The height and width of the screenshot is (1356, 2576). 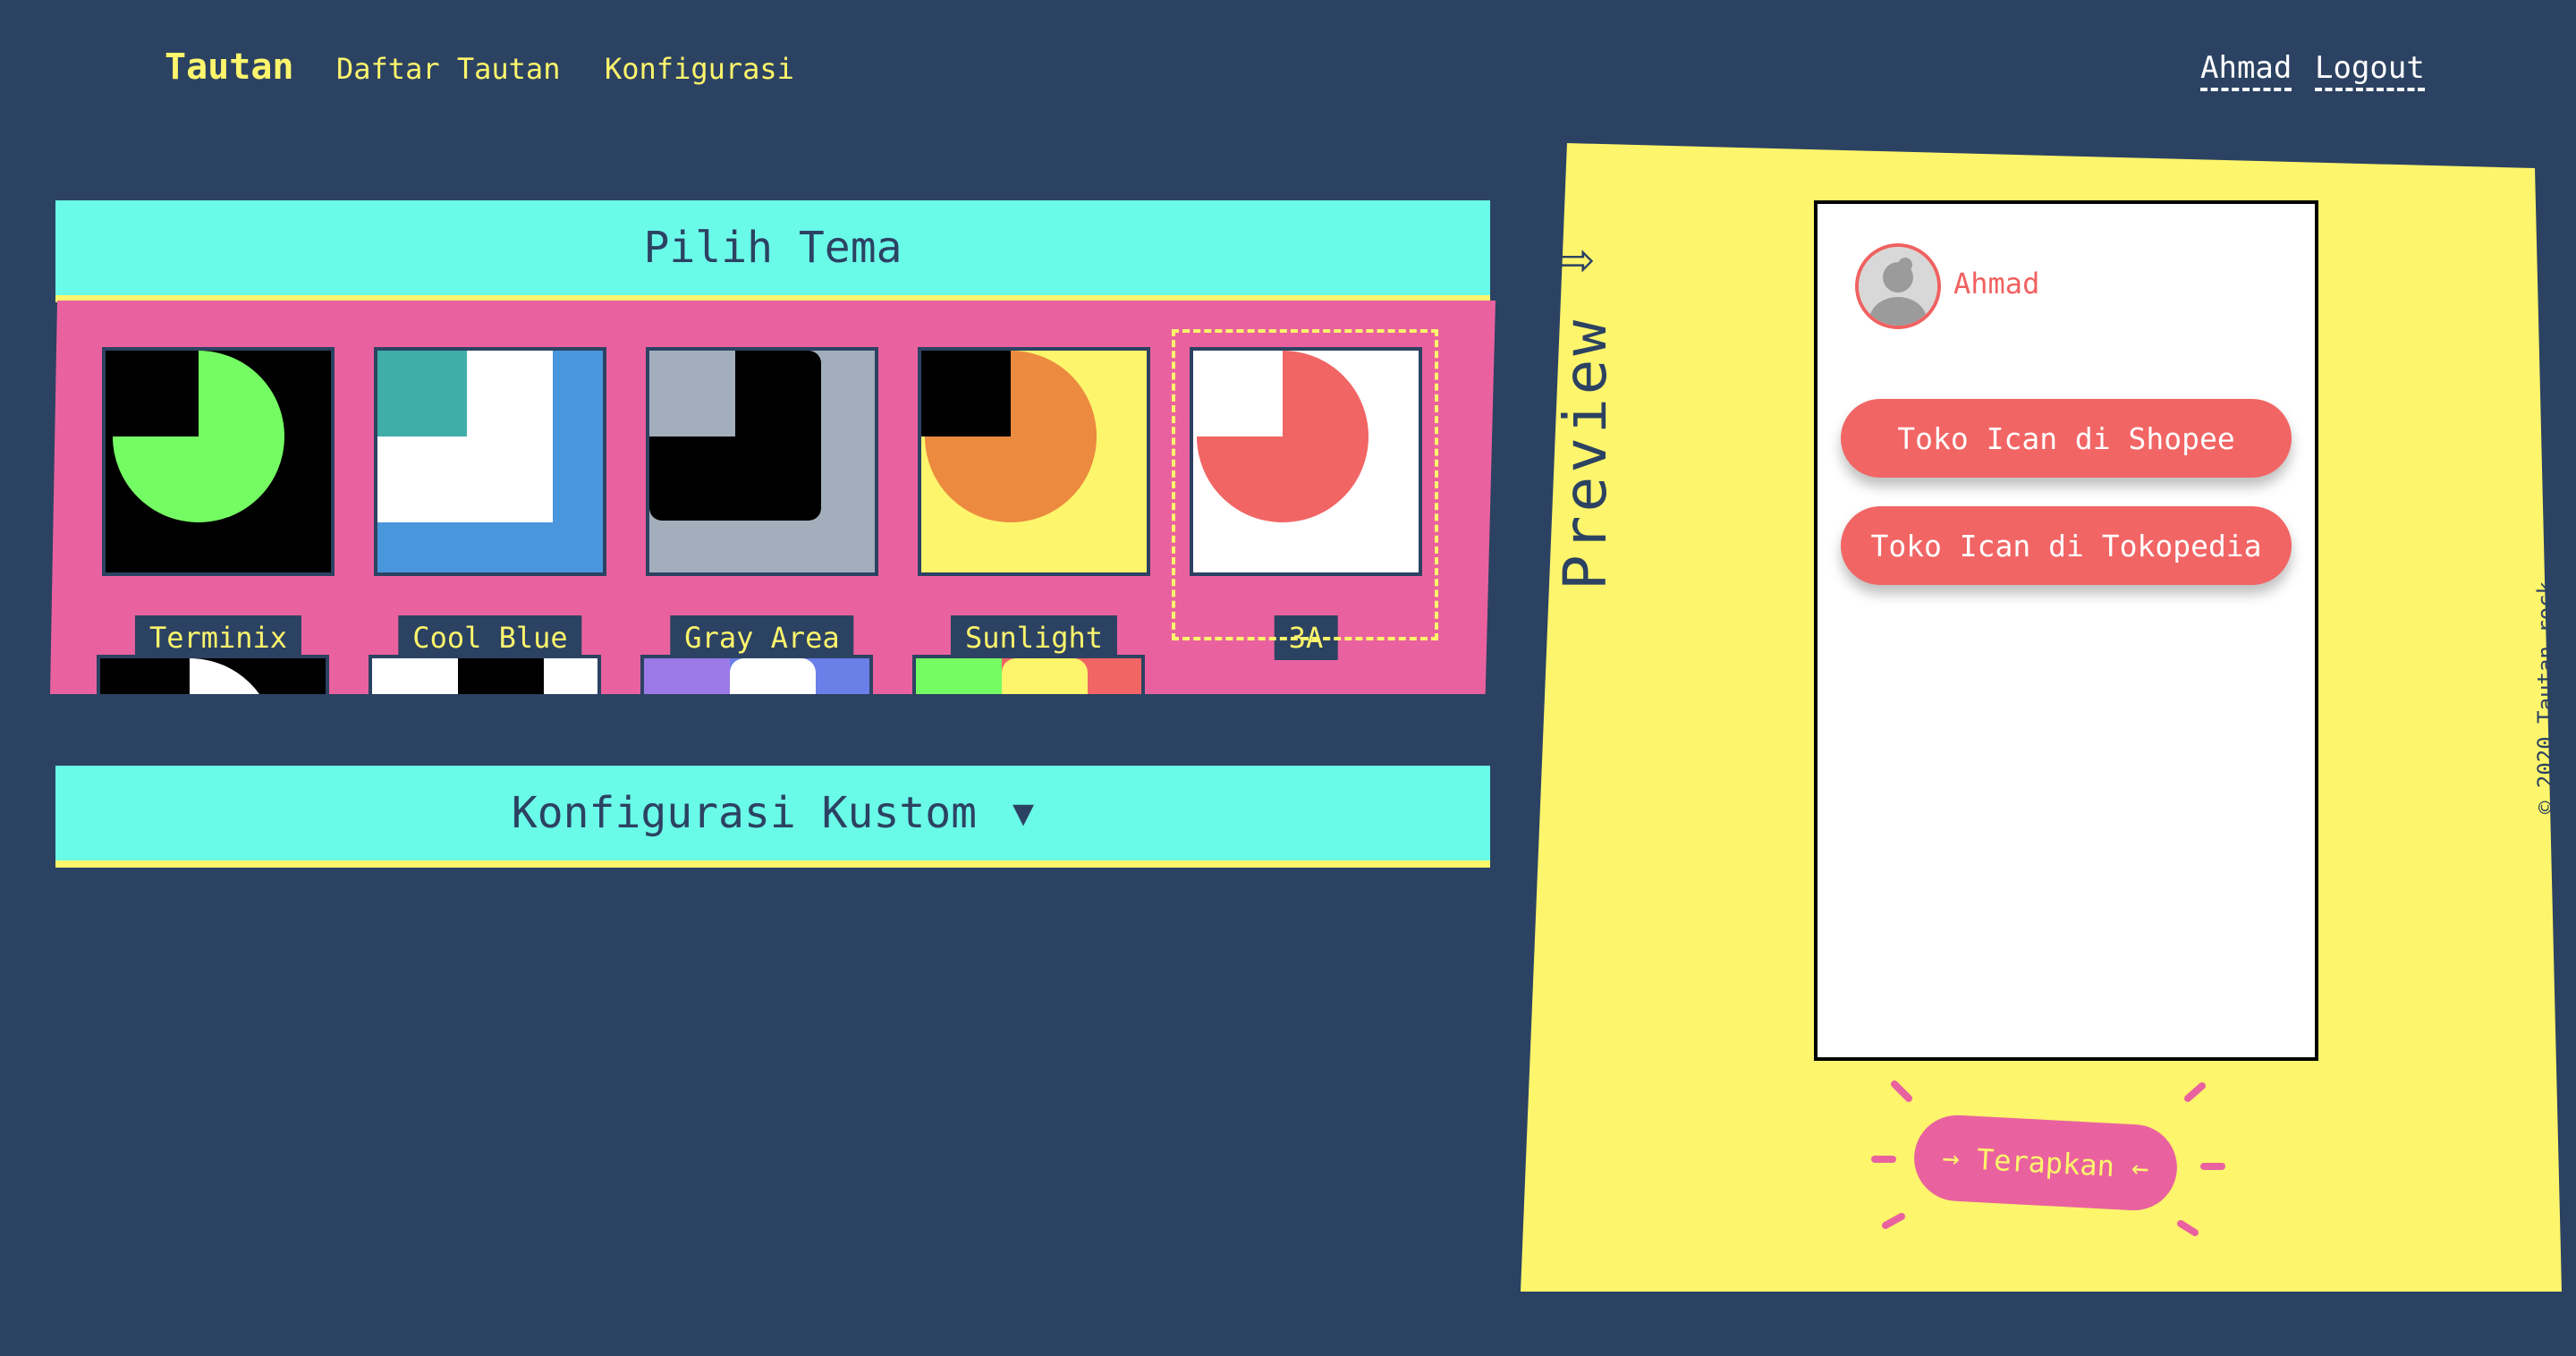 What do you see at coordinates (2370, 70) in the screenshot?
I see `logout-link: Logout` at bounding box center [2370, 70].